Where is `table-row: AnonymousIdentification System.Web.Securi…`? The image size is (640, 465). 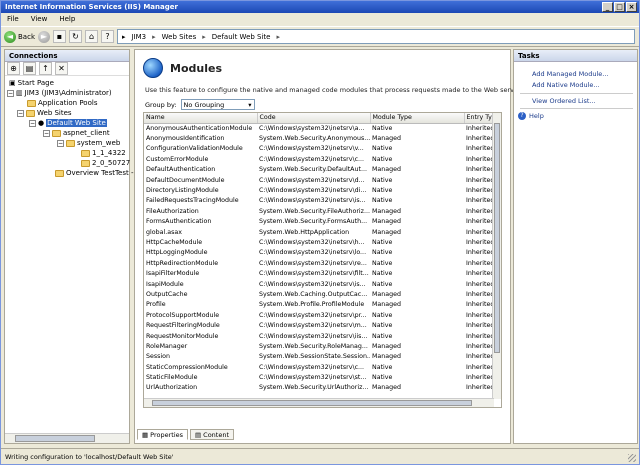
table-row: AnonymousIdentification System.Web.Securi… is located at coordinates (319, 138).